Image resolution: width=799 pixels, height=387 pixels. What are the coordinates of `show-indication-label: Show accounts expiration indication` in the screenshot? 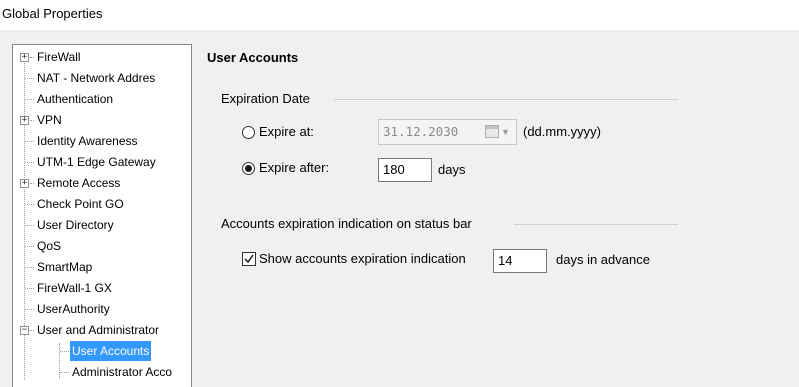 It's located at (362, 258).